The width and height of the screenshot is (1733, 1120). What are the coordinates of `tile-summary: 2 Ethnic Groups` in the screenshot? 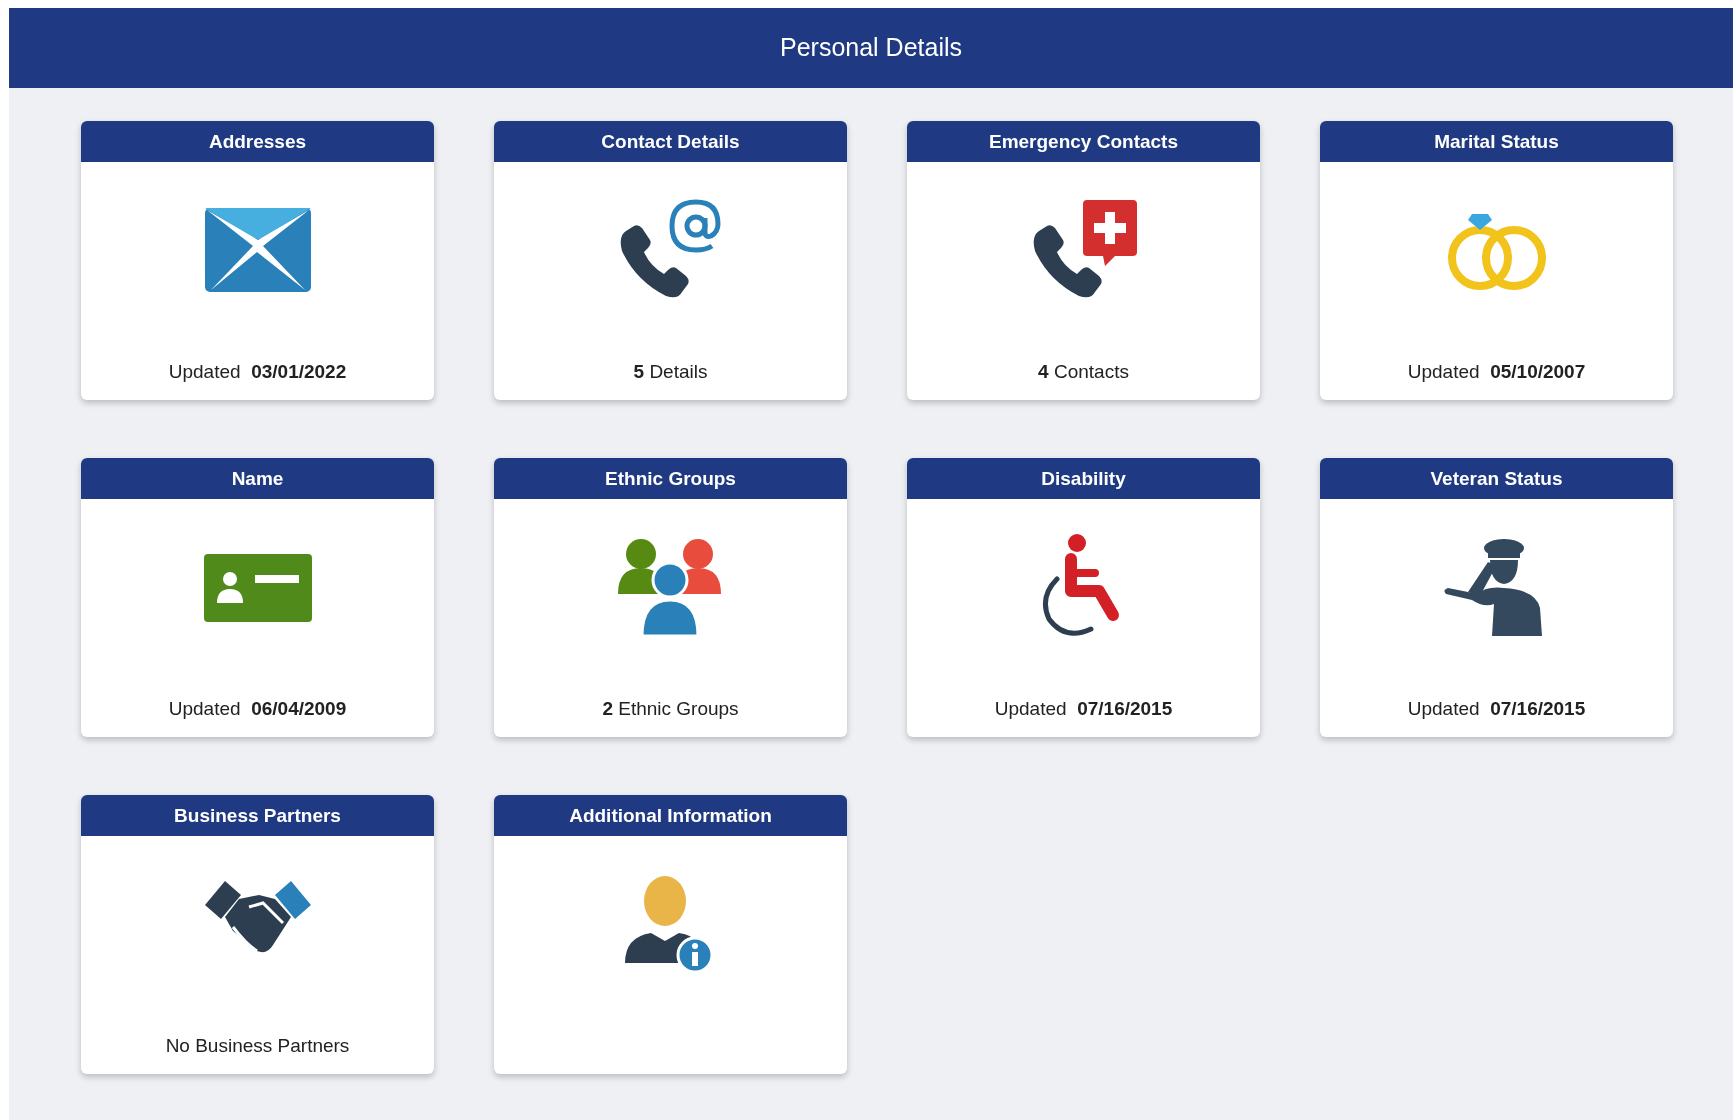 It's located at (670, 708).